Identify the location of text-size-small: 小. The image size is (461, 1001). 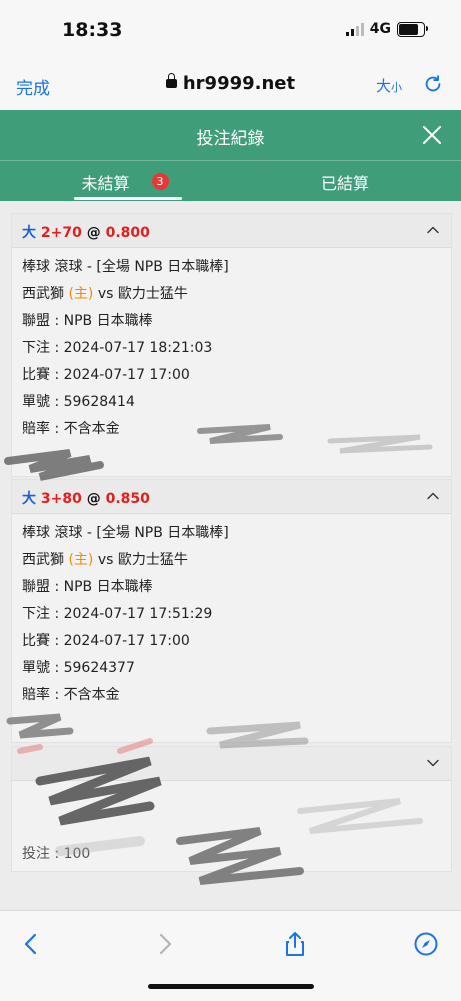
(397, 87).